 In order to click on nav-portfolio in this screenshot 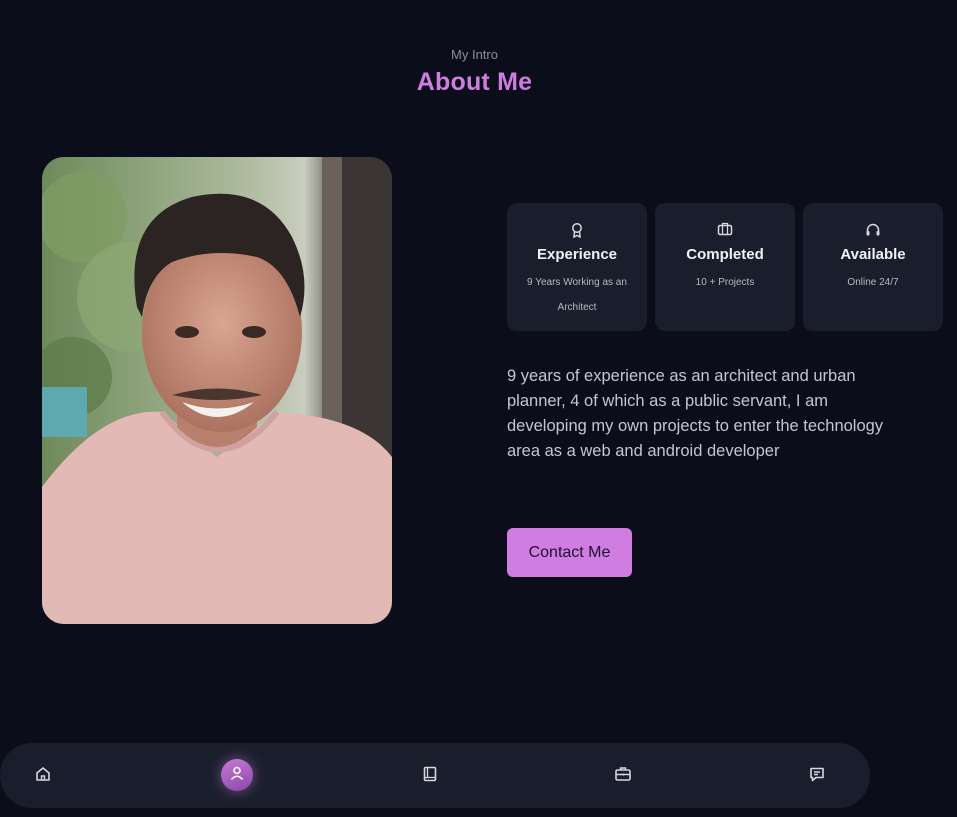, I will do `click(623, 776)`.